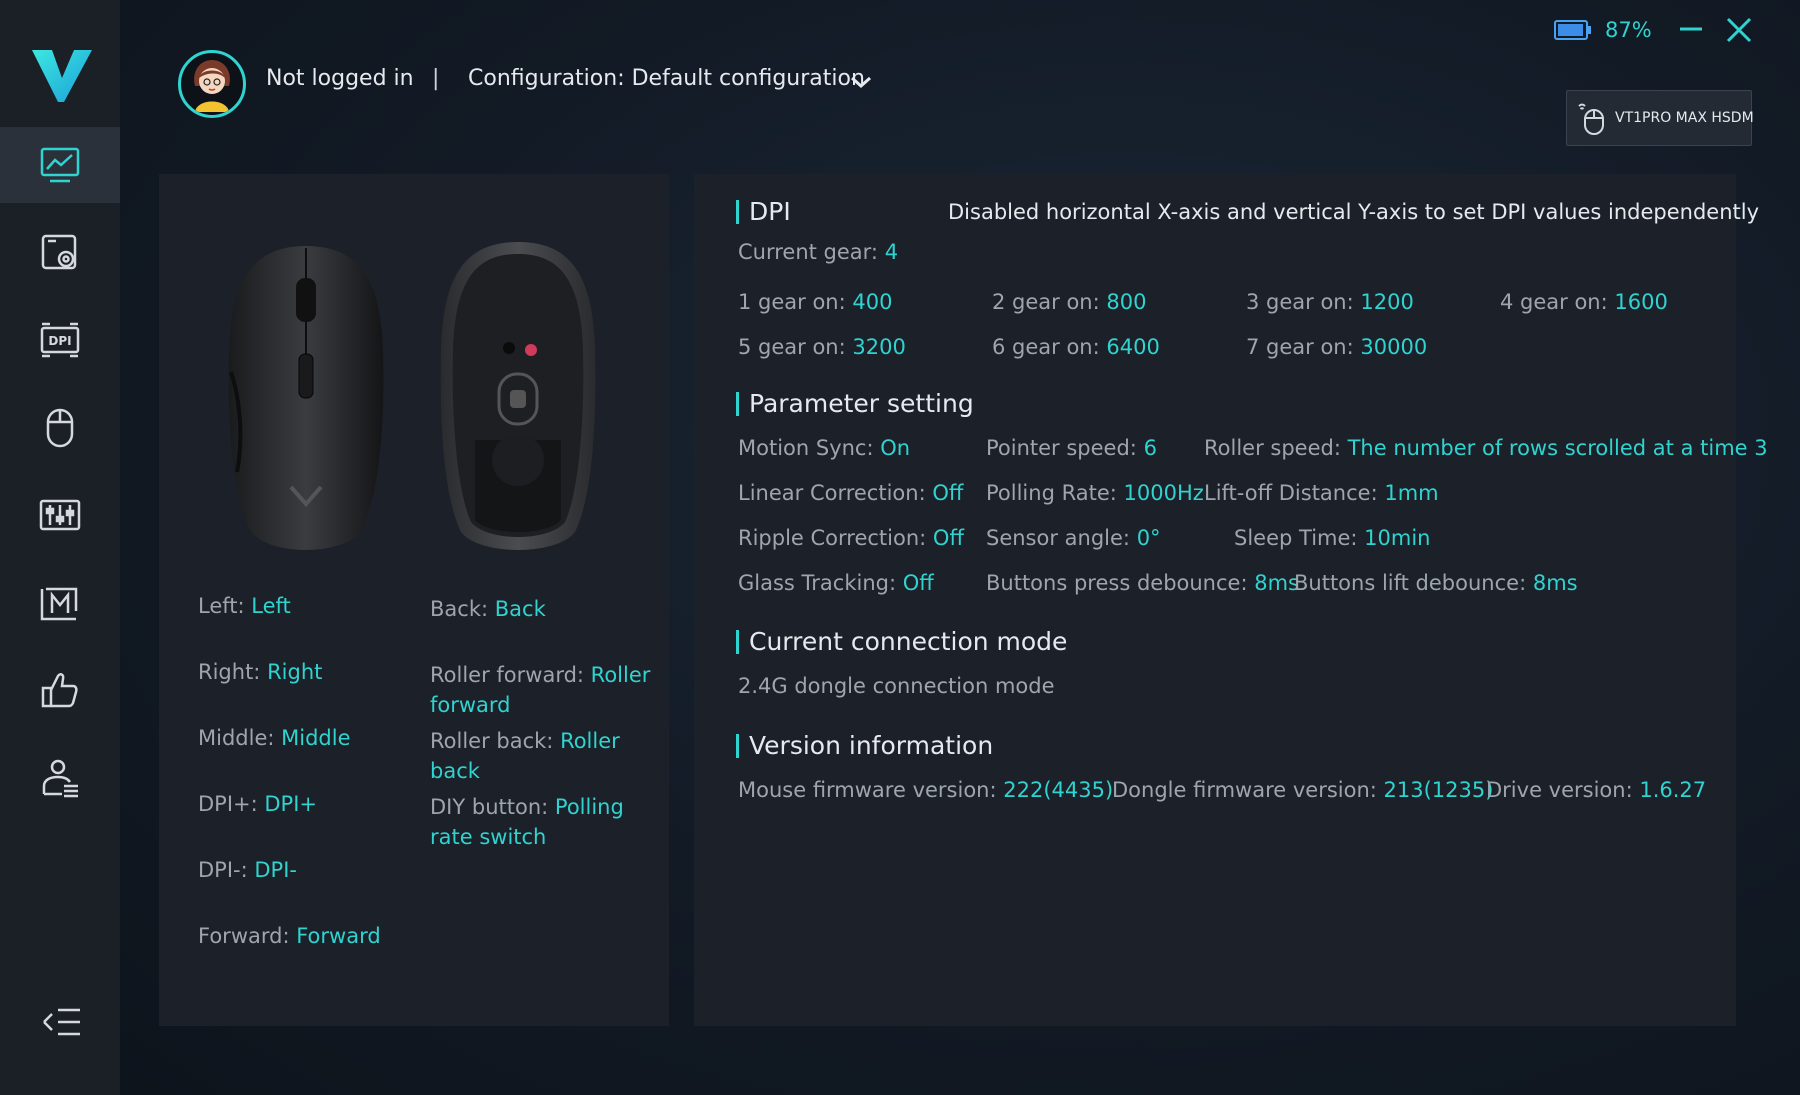 The height and width of the screenshot is (1095, 1800). Describe the element at coordinates (824, 448) in the screenshot. I see `param-item: Motion Sync: On` at that location.